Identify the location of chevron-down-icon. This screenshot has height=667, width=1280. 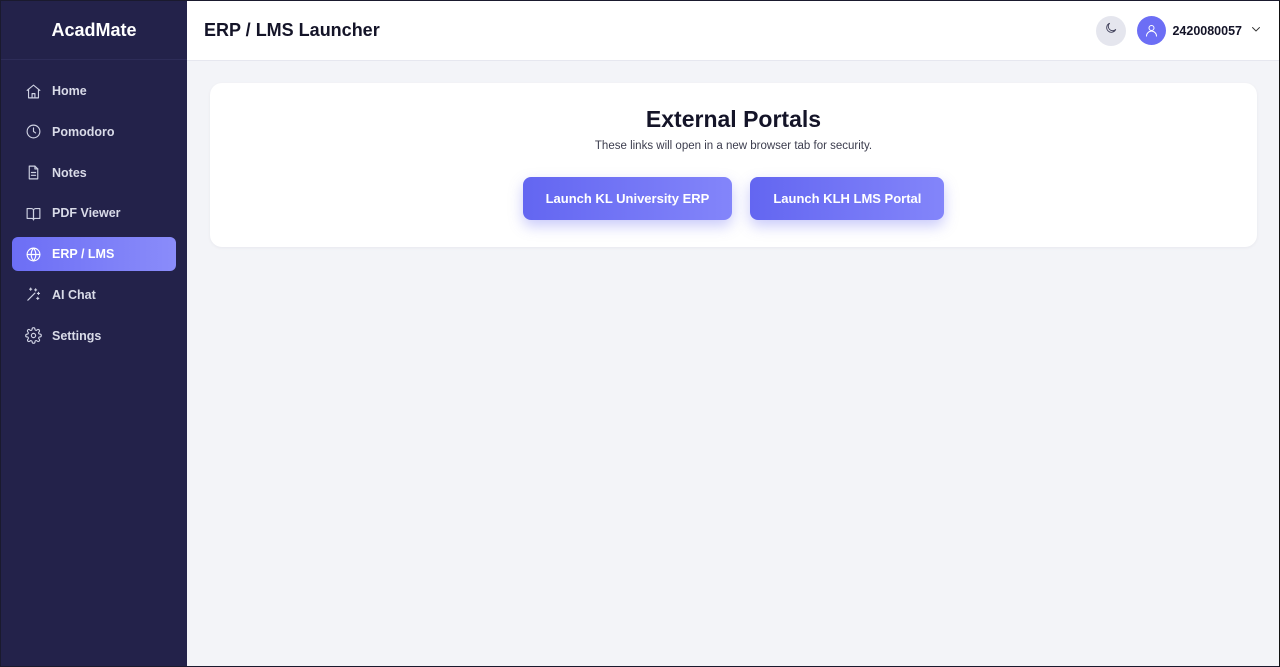
(1256, 31).